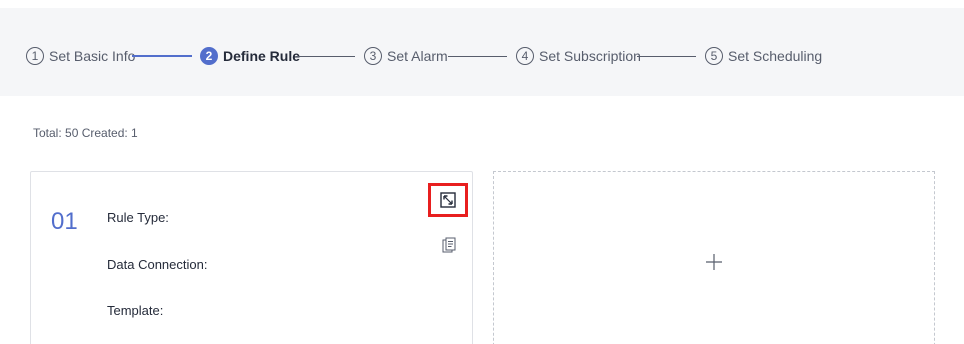 The height and width of the screenshot is (344, 964). Describe the element at coordinates (525, 56) in the screenshot. I see `step-number: 4` at that location.